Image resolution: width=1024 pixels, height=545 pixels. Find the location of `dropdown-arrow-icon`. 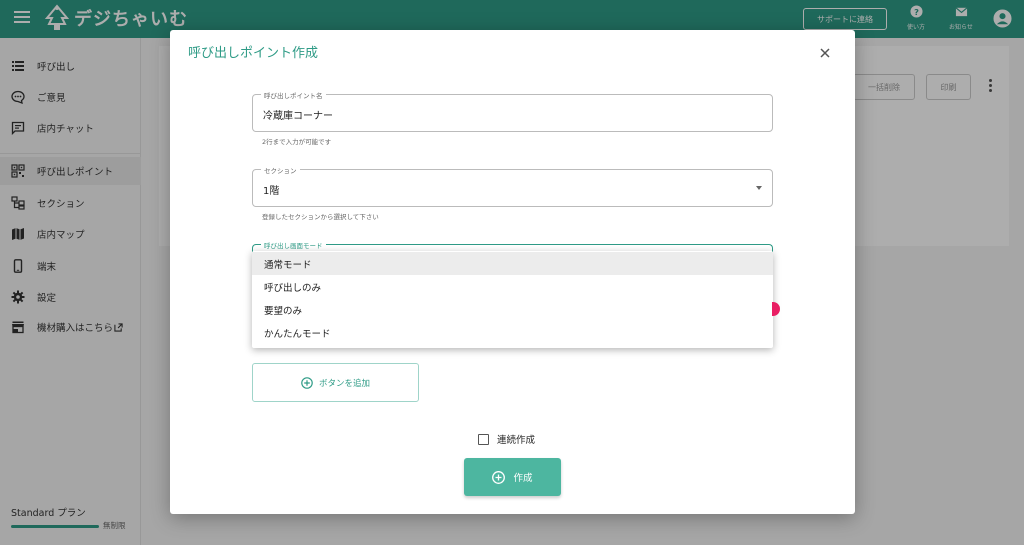

dropdown-arrow-icon is located at coordinates (759, 188).